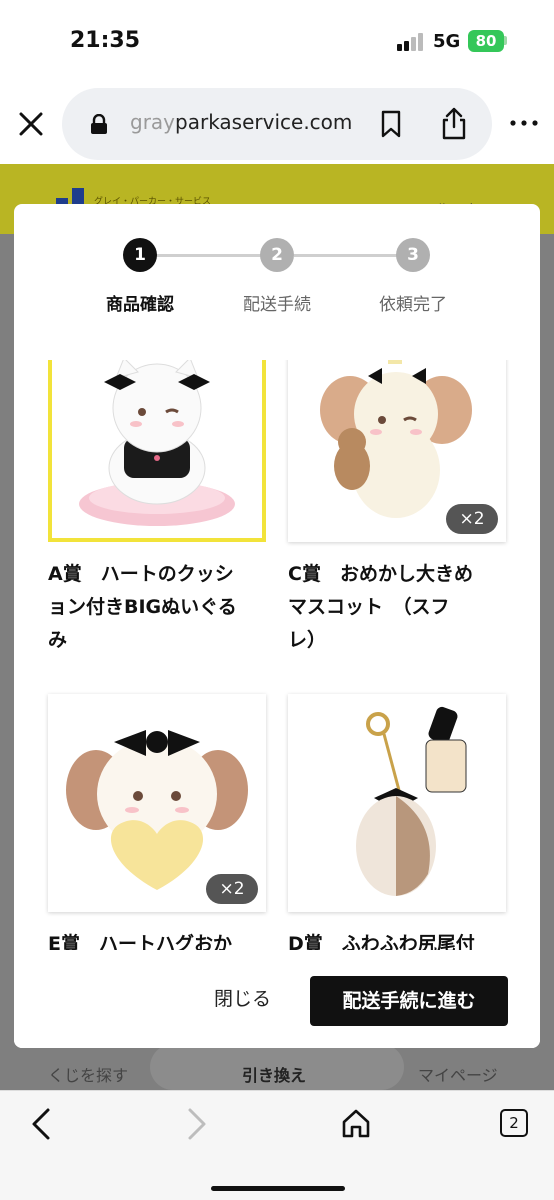  I want to click on browser-address-row: grayparkaservice.com, so click(277, 122).